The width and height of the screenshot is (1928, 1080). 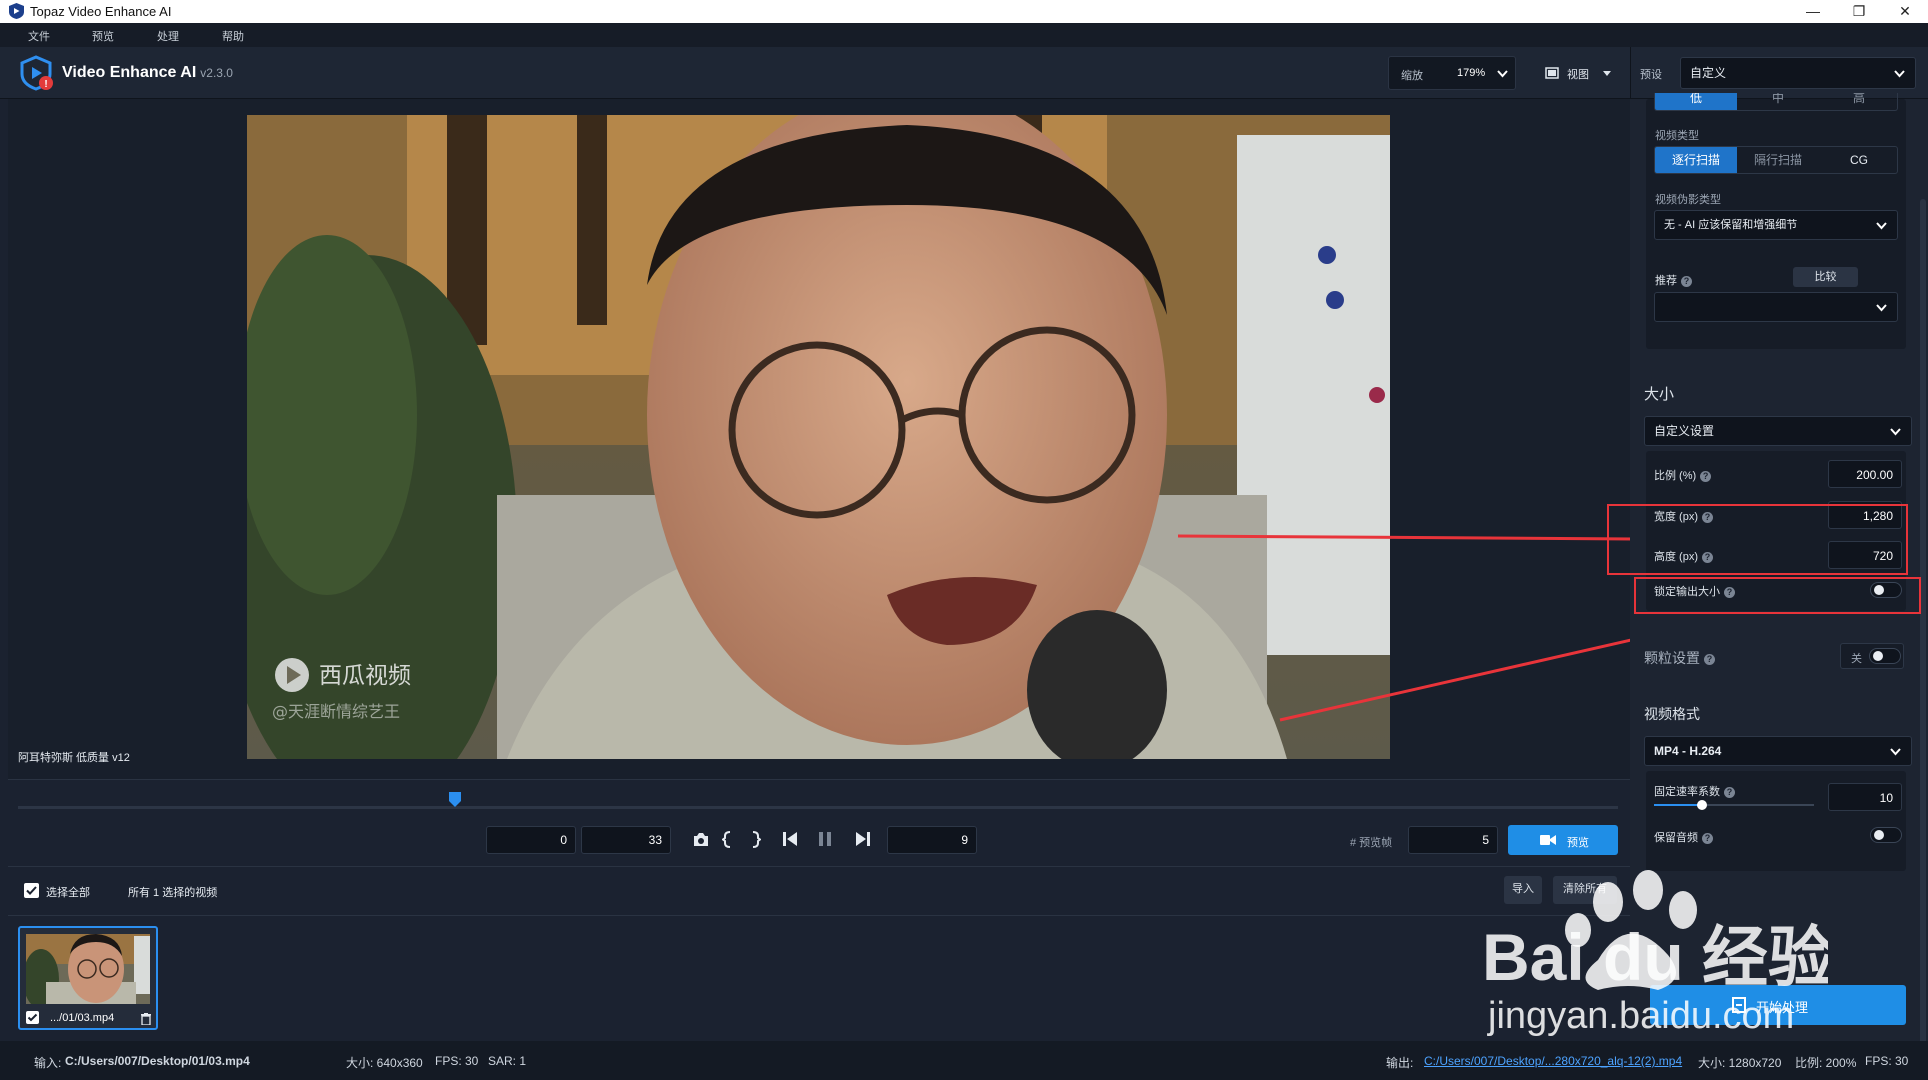 What do you see at coordinates (1563, 840) in the screenshot?
I see `preview-button: 预览` at bounding box center [1563, 840].